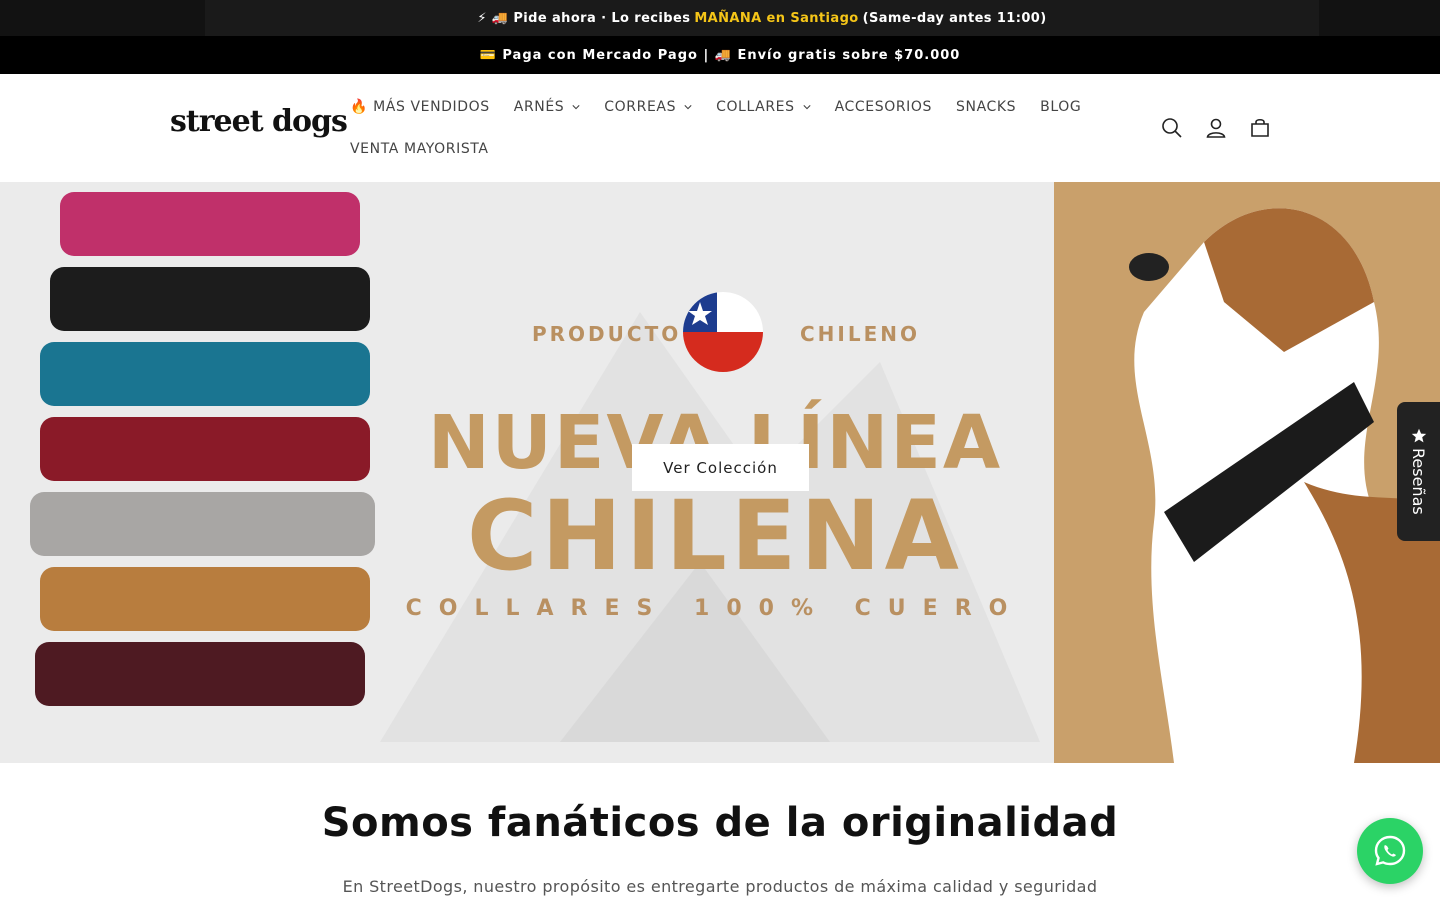 This screenshot has height=900, width=1440. What do you see at coordinates (1418, 435) in the screenshot?
I see `star-icon` at bounding box center [1418, 435].